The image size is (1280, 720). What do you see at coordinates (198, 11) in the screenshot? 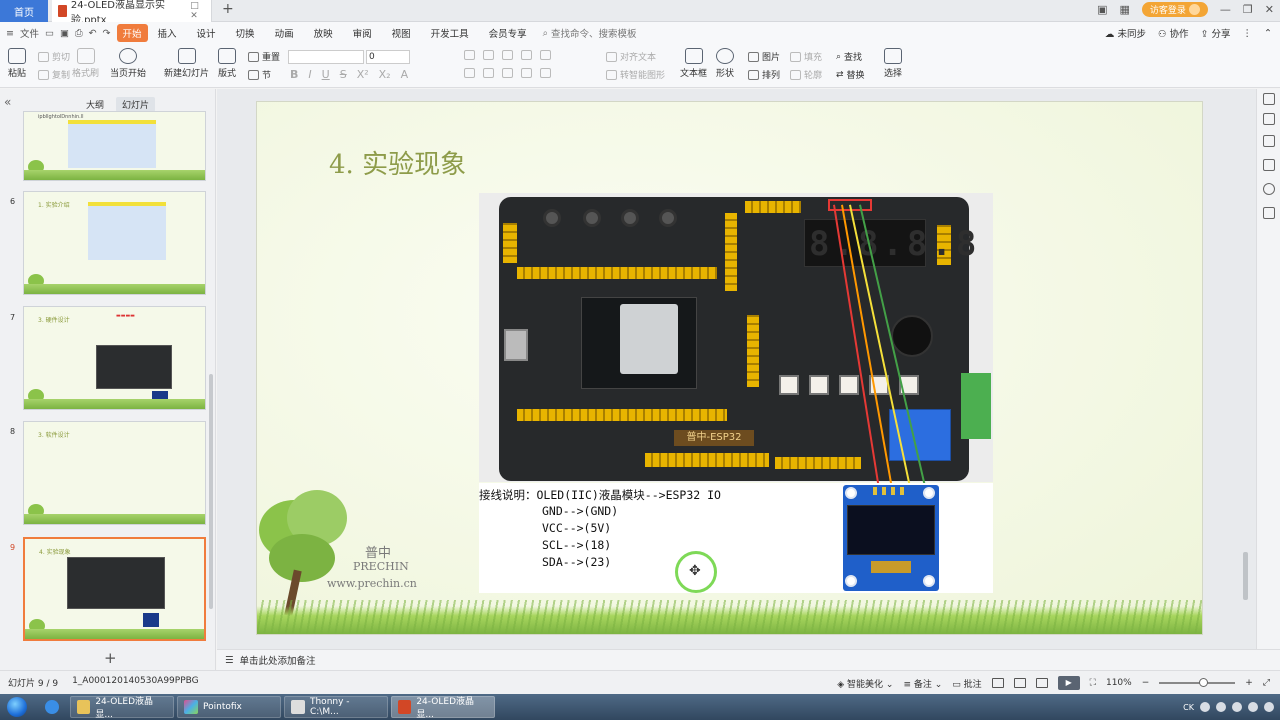
I see `tab-close-icon: □ ✕` at bounding box center [198, 11].